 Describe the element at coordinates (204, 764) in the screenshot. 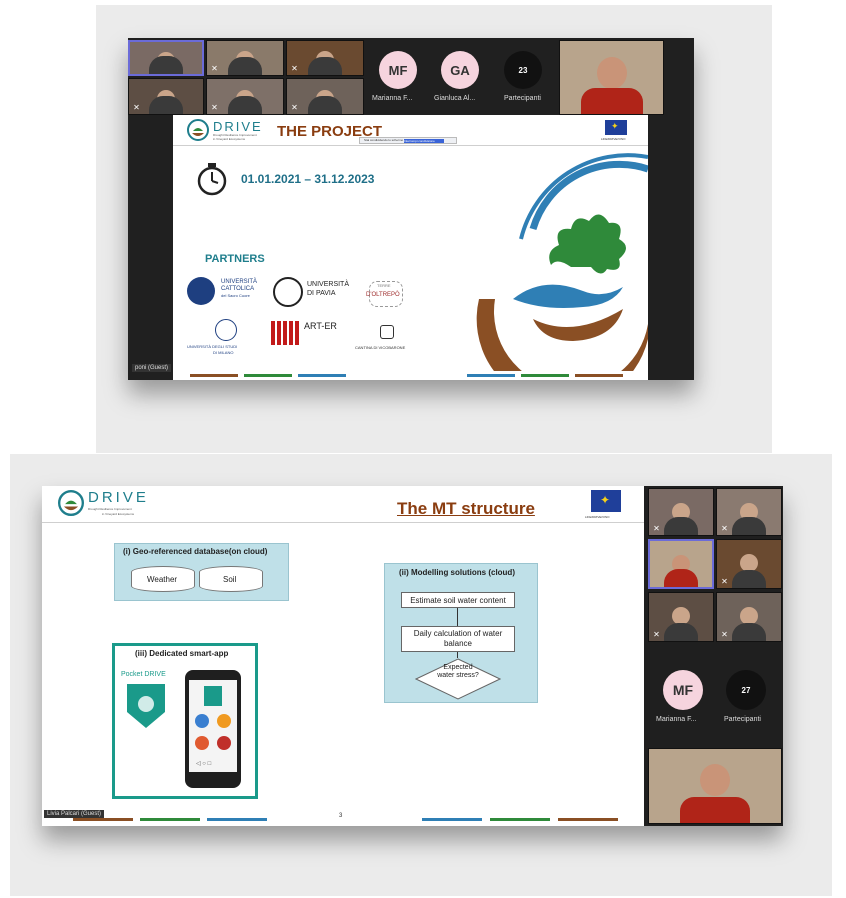

I see `phone-nav-icon: ◁ ○ □` at that location.